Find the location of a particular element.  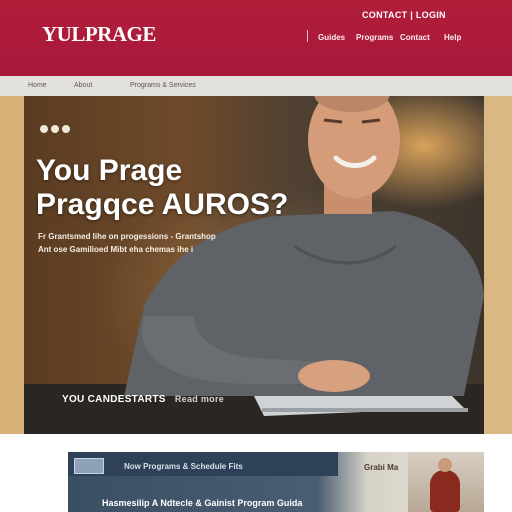

featured-strip-label: Grabi Ma is located at coordinates (381, 467).